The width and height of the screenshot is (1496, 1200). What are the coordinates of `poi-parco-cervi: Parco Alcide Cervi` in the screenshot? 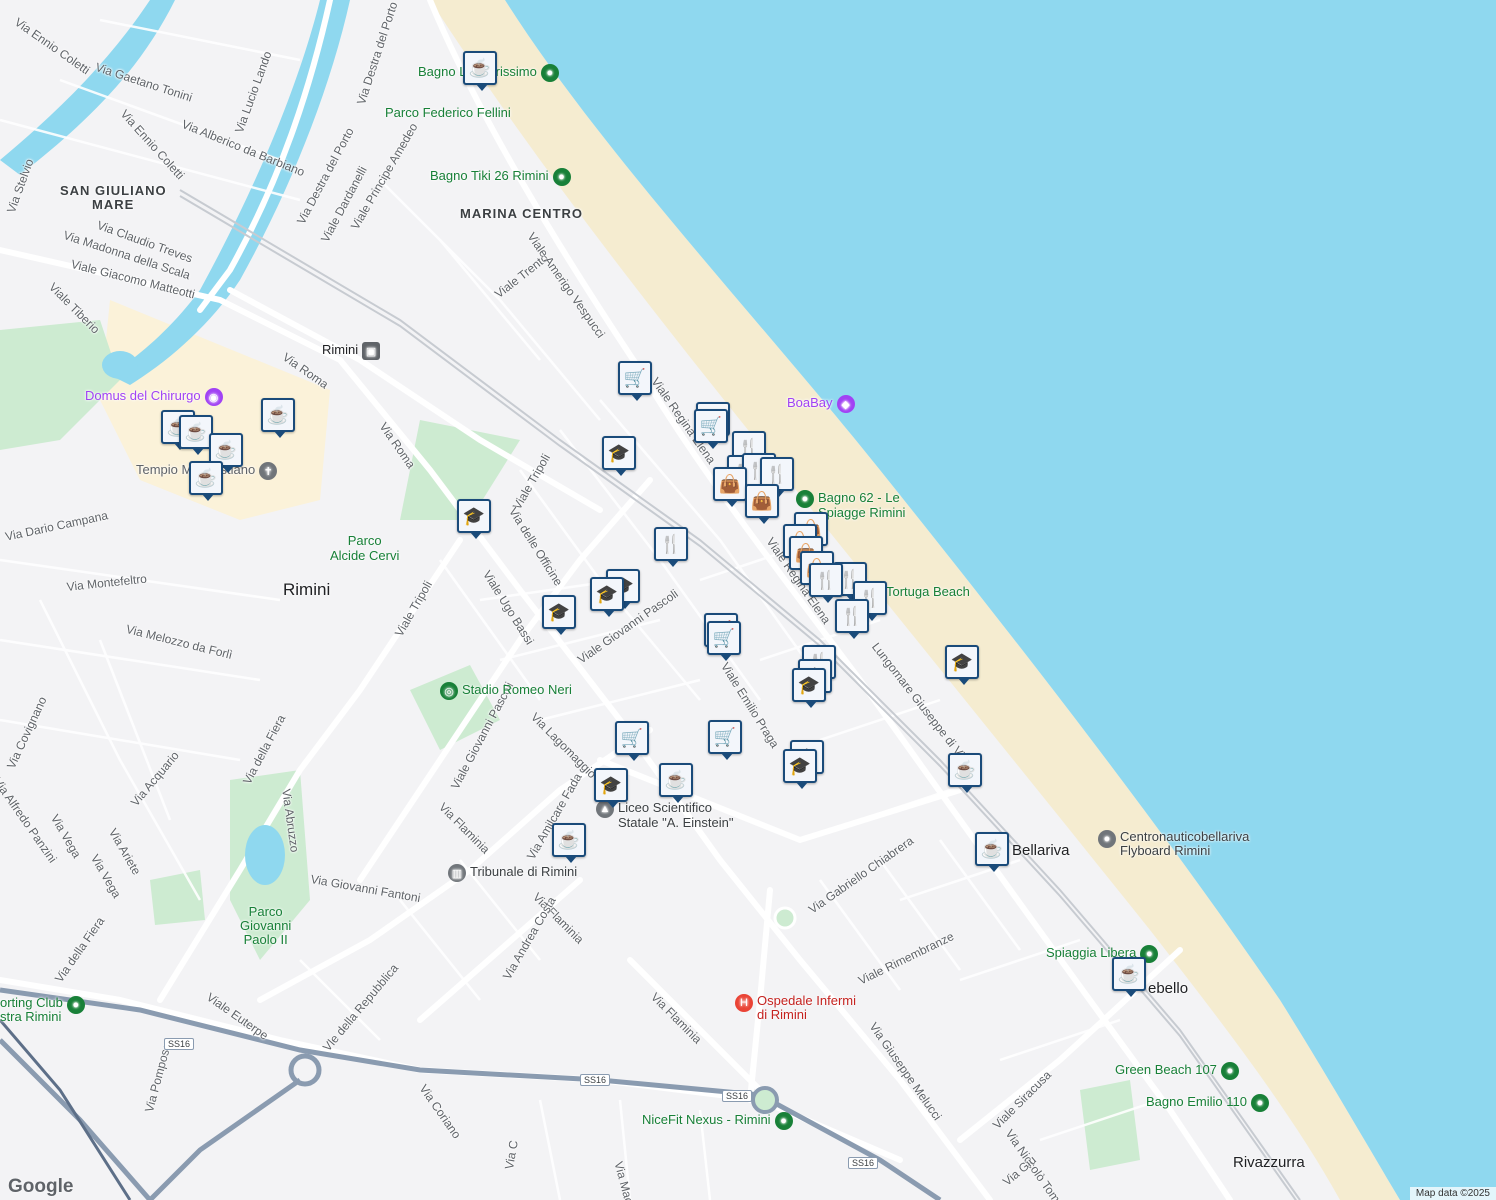 It's located at (364, 548).